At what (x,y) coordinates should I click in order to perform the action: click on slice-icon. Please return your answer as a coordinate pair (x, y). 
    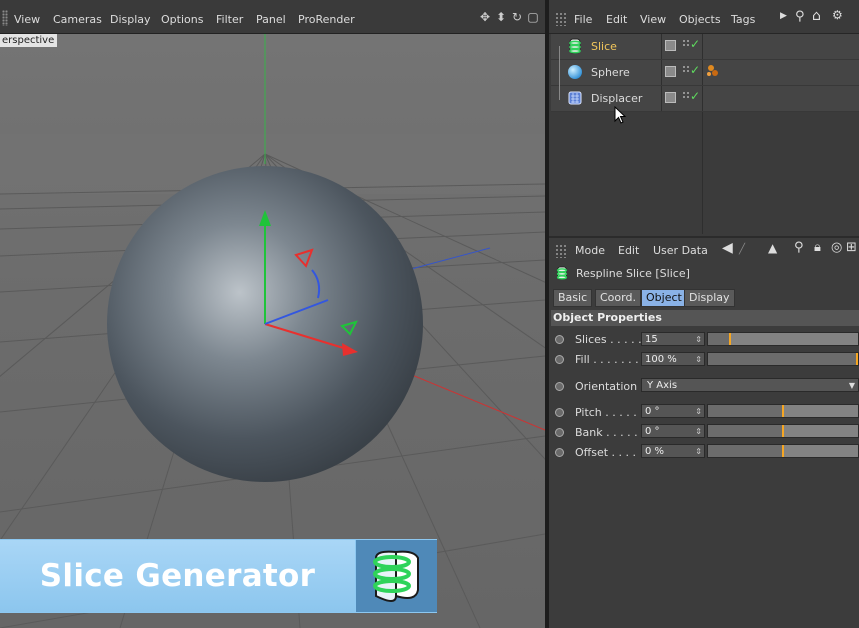
    Looking at the image, I should click on (396, 576).